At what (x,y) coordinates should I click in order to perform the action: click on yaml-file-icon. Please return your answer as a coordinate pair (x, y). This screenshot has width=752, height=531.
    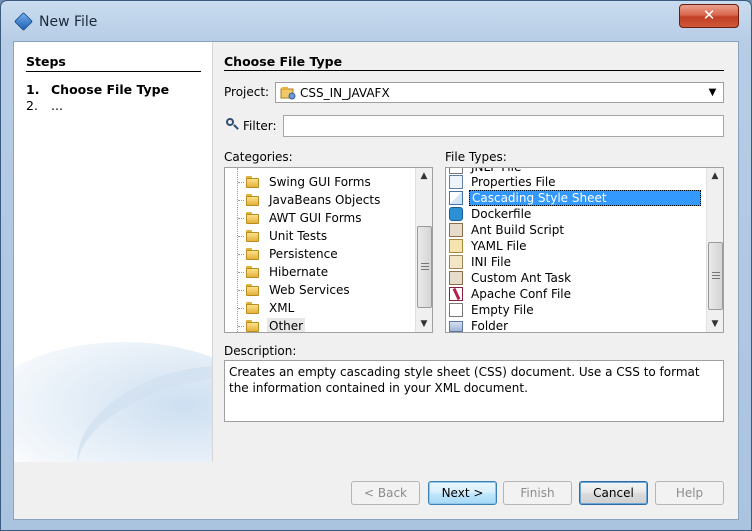
    Looking at the image, I should click on (456, 246).